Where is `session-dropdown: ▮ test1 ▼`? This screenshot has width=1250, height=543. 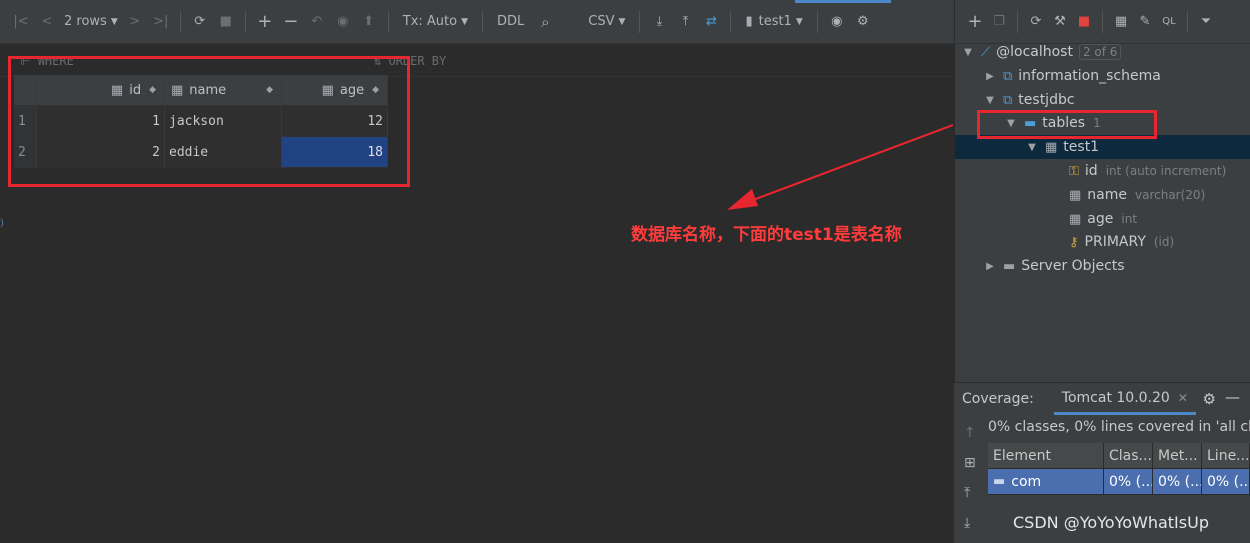
session-dropdown: ▮ test1 ▼ is located at coordinates (773, 22).